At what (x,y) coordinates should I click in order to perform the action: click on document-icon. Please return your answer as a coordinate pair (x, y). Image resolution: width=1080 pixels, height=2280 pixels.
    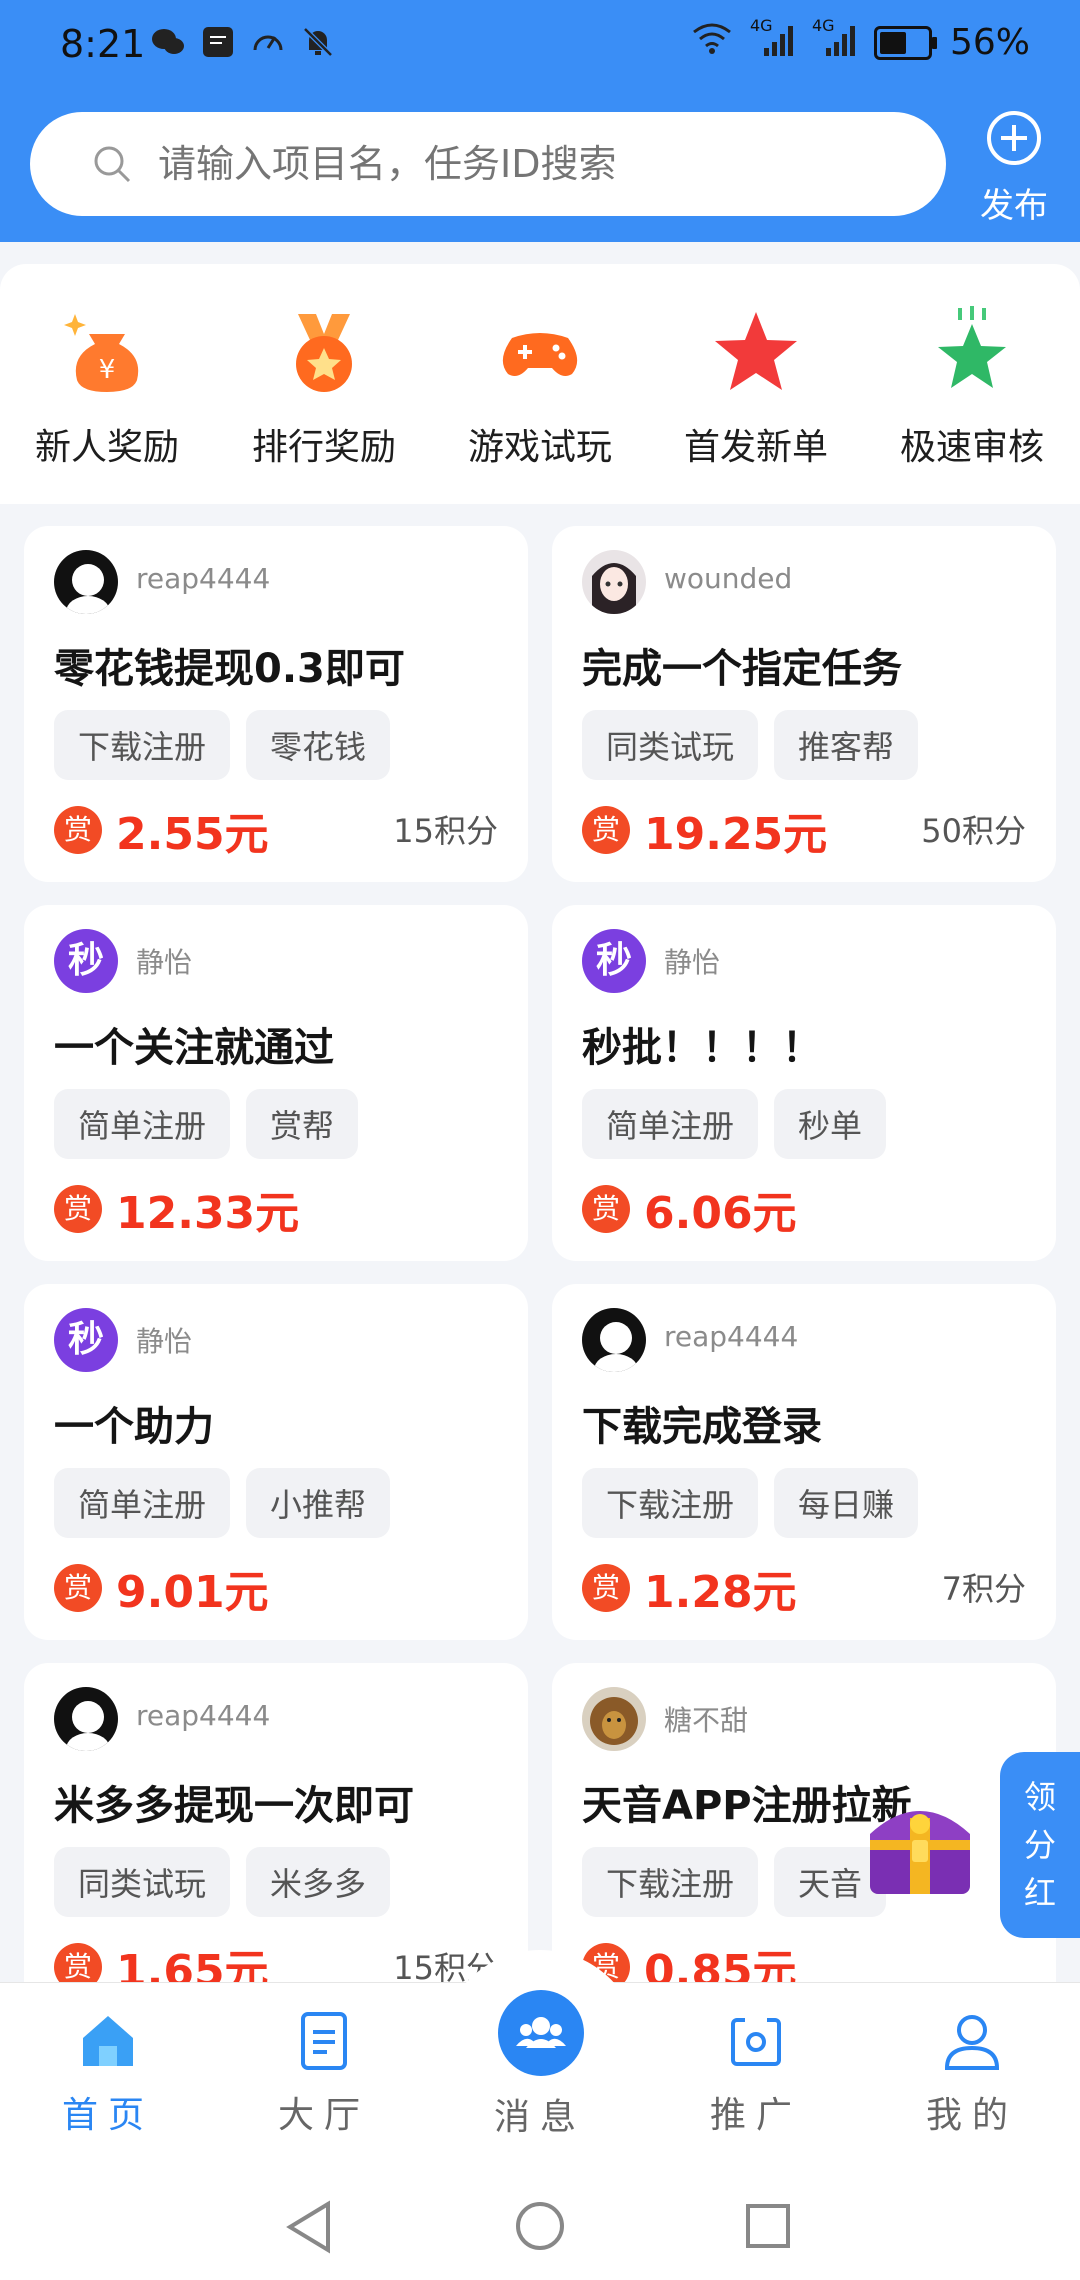
    Looking at the image, I should click on (324, 2041).